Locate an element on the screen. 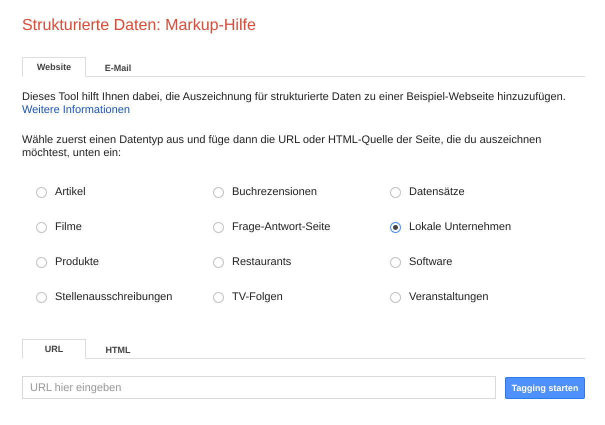  tab: HTML is located at coordinates (118, 349).